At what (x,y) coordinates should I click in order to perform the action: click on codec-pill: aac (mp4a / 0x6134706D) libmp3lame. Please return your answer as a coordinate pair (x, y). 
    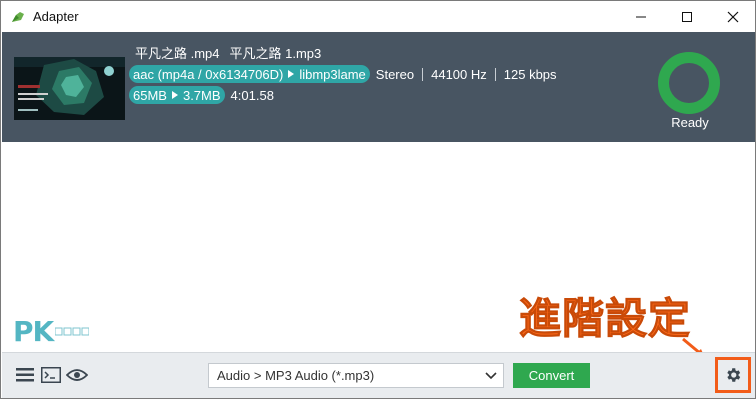
    Looking at the image, I should click on (249, 74).